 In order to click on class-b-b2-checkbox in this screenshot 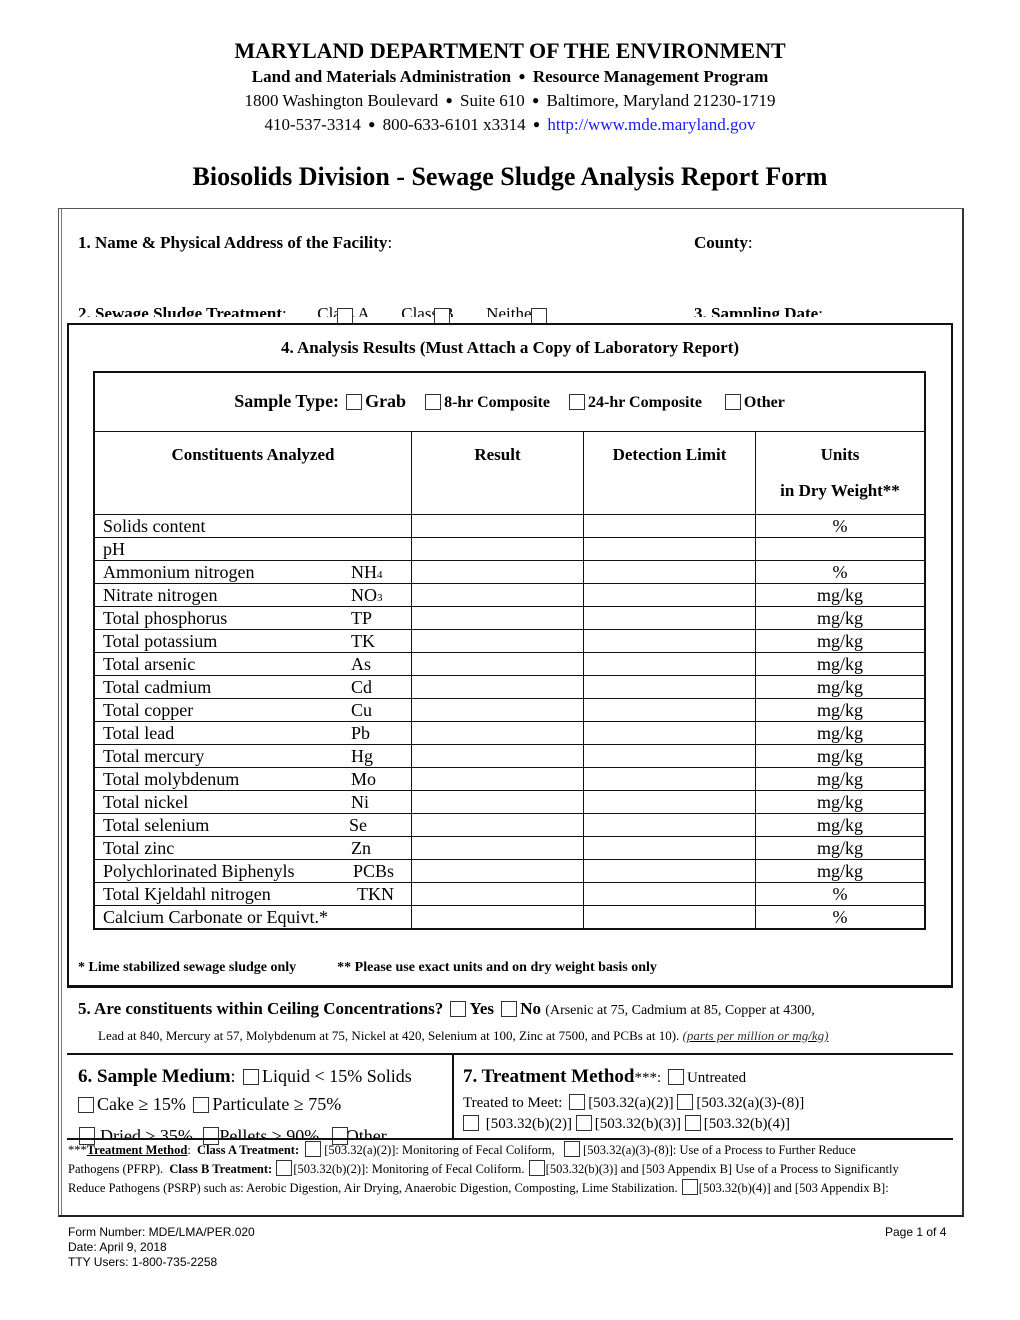, I will do `click(284, 1168)`.